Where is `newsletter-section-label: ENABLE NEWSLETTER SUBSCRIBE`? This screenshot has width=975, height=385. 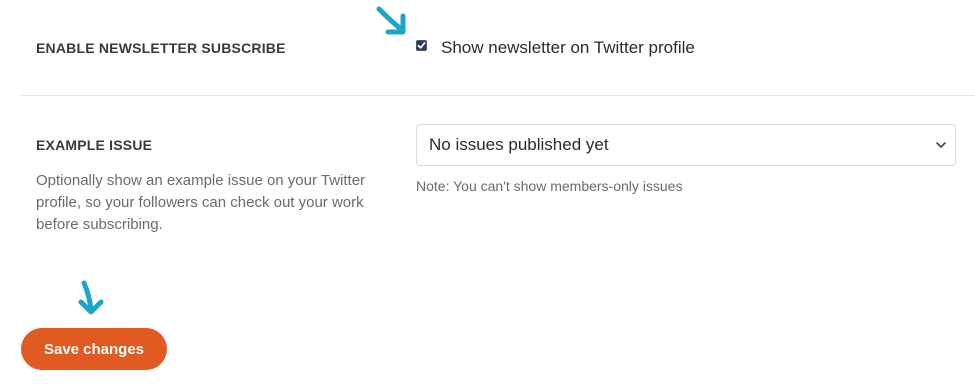 newsletter-section-label: ENABLE NEWSLETTER SUBSCRIBE is located at coordinates (161, 48).